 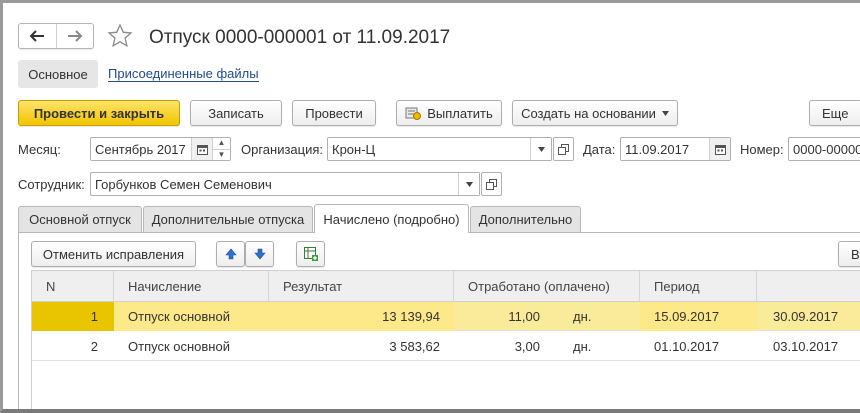 I want to click on more-button: Еще, so click(x=834, y=113).